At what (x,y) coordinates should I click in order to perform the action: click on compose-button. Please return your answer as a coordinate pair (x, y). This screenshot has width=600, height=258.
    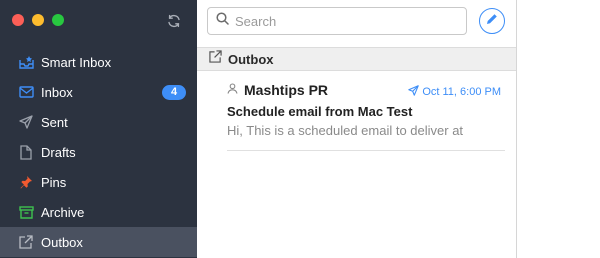
    Looking at the image, I should click on (492, 21).